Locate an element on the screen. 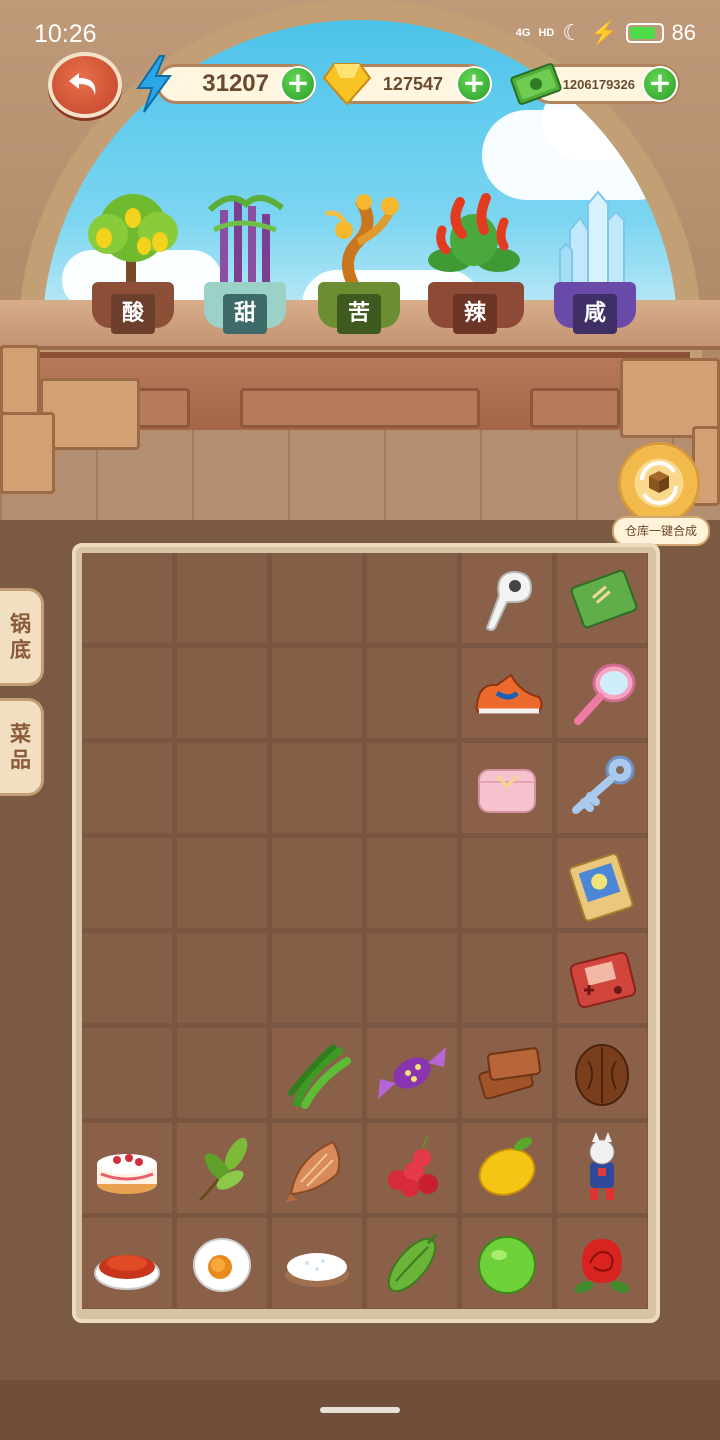 The width and height of the screenshot is (720, 1440). sneaker-icon is located at coordinates (509, 693).